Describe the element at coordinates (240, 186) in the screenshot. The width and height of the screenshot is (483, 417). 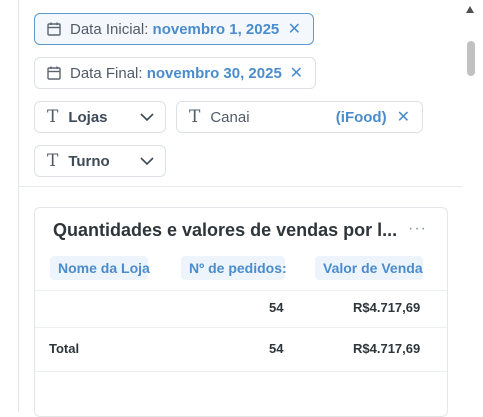
I see `section-divider` at that location.